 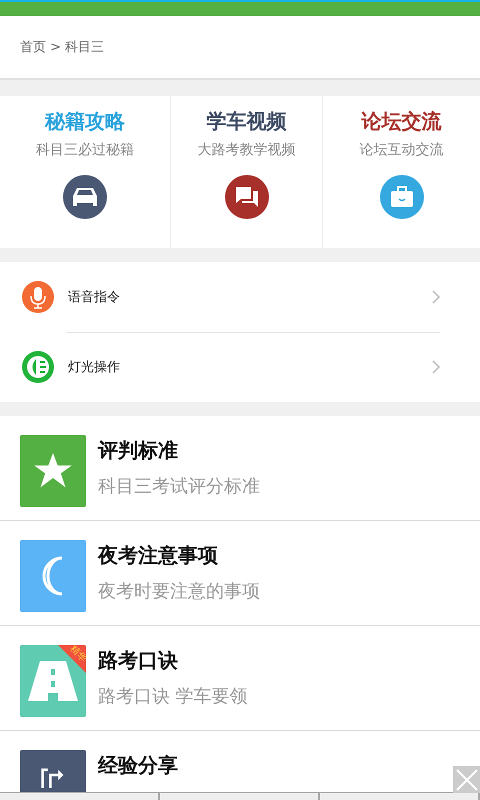 I want to click on article-title: 评判标准, so click(x=138, y=450).